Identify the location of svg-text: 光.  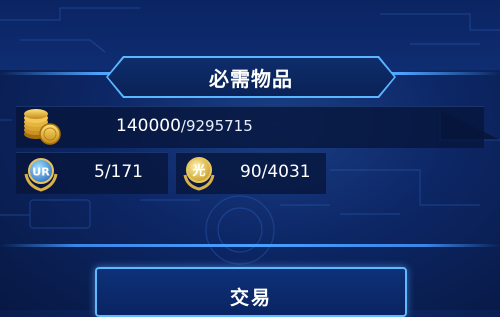
(198, 171).